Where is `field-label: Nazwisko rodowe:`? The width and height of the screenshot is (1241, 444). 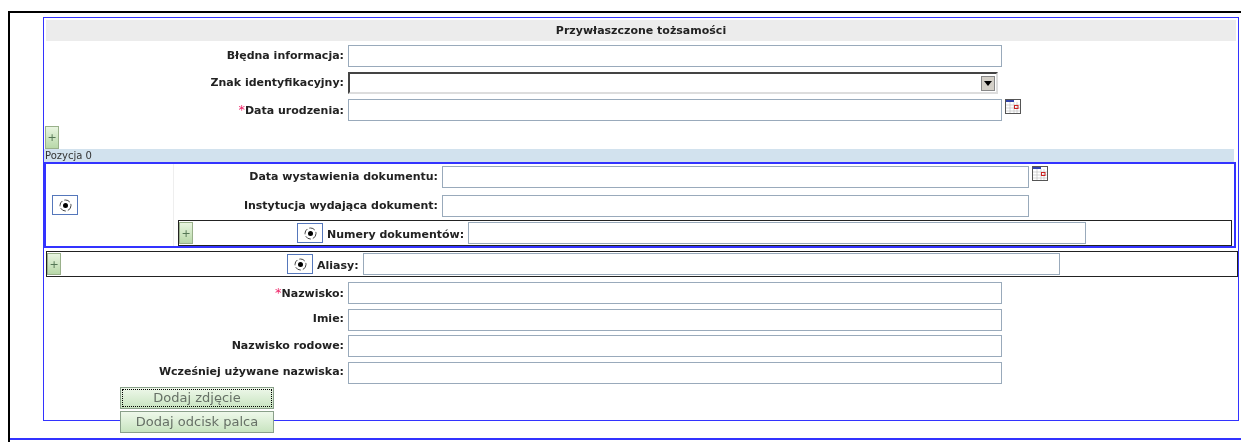
field-label: Nazwisko rodowe: is located at coordinates (287, 345).